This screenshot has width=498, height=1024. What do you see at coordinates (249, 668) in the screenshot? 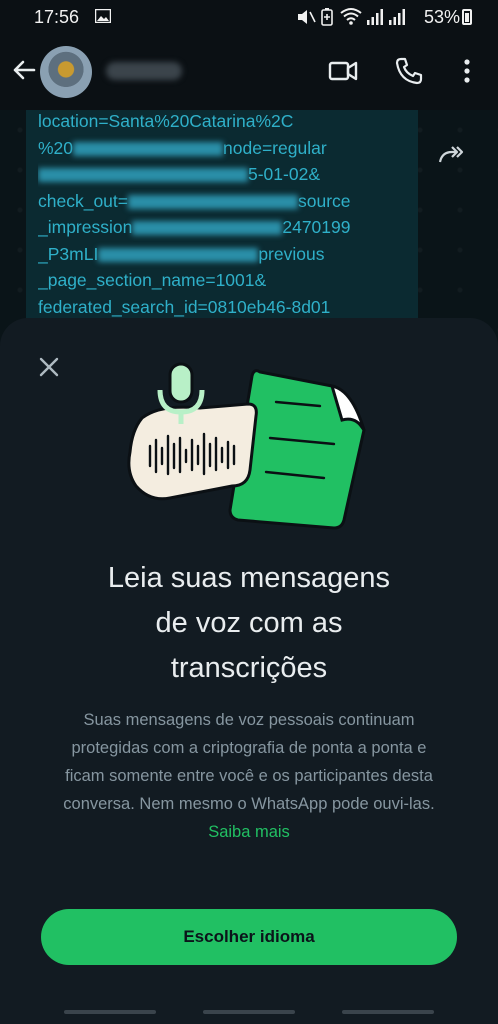
I see `sheet-title-line: transcrições` at bounding box center [249, 668].